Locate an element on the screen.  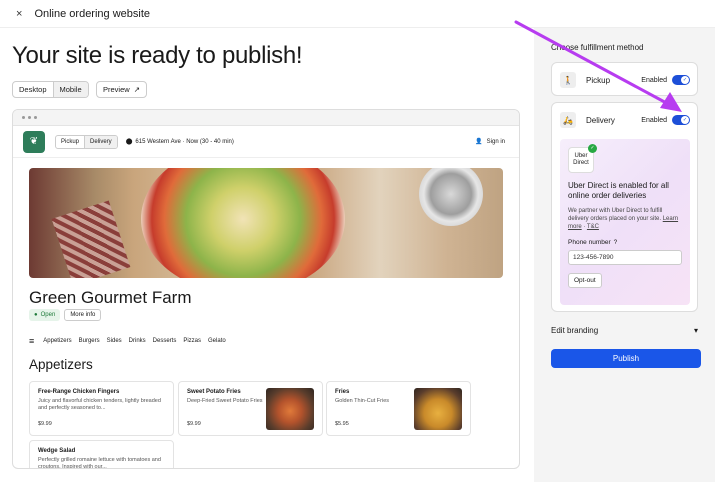
tab-mobile: Mobile is located at coordinates (70, 89).